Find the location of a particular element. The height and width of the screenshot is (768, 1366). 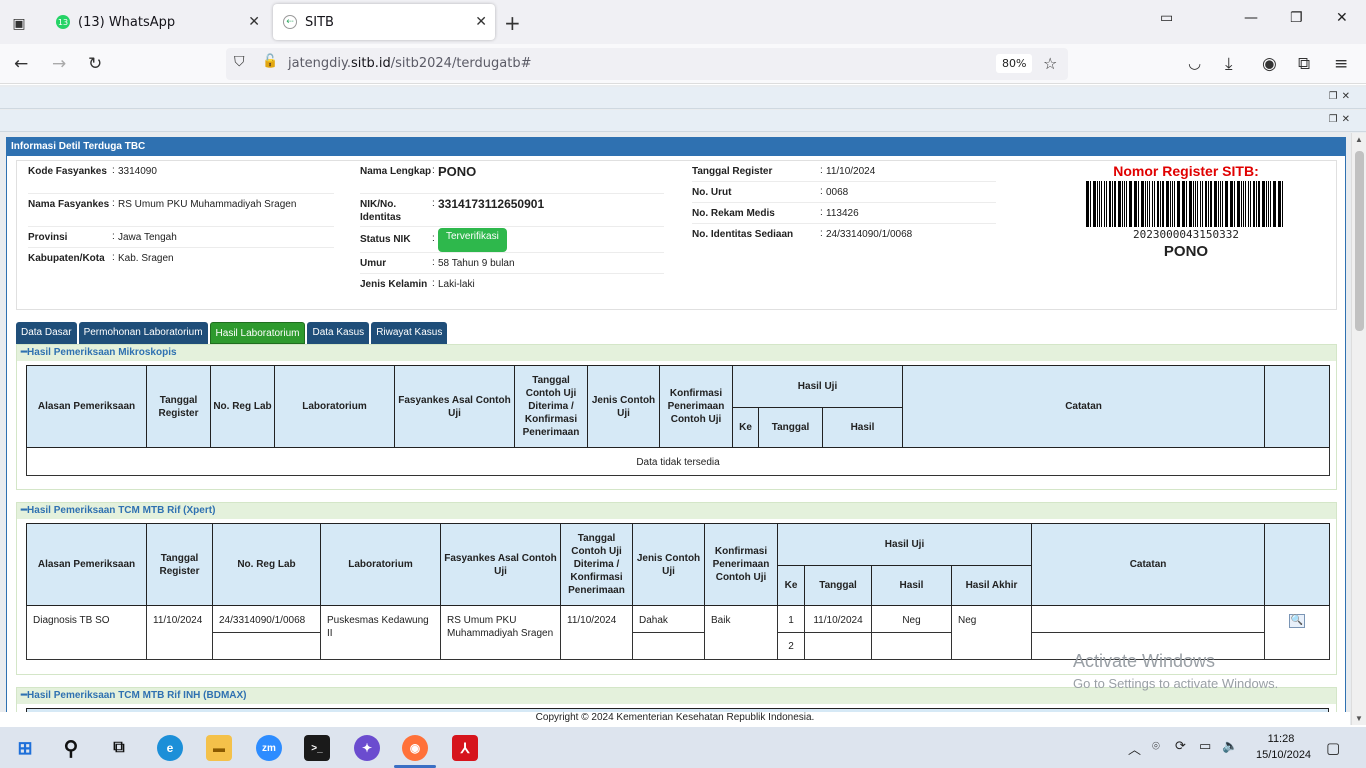

zoom-icon: zm is located at coordinates (269, 748).